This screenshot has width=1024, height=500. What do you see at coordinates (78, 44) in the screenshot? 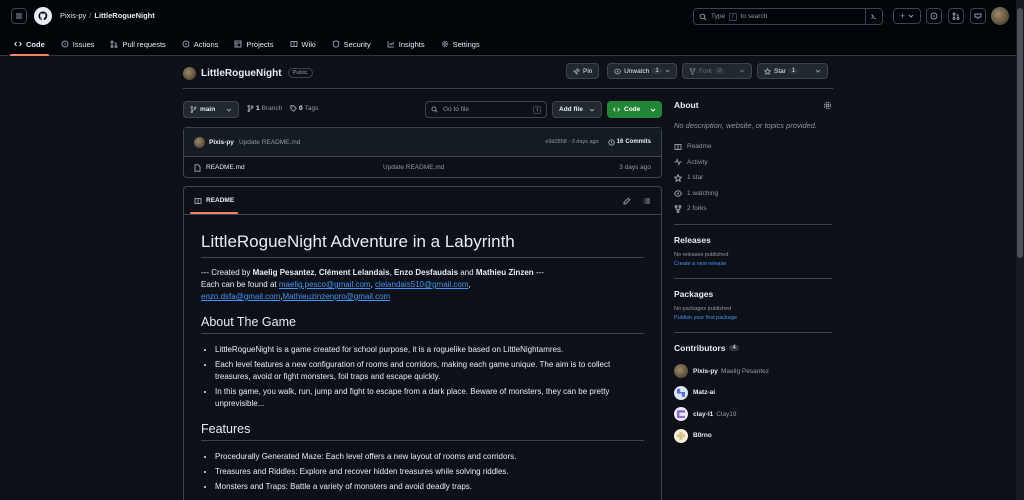
I see `tab-issues: Issues` at bounding box center [78, 44].